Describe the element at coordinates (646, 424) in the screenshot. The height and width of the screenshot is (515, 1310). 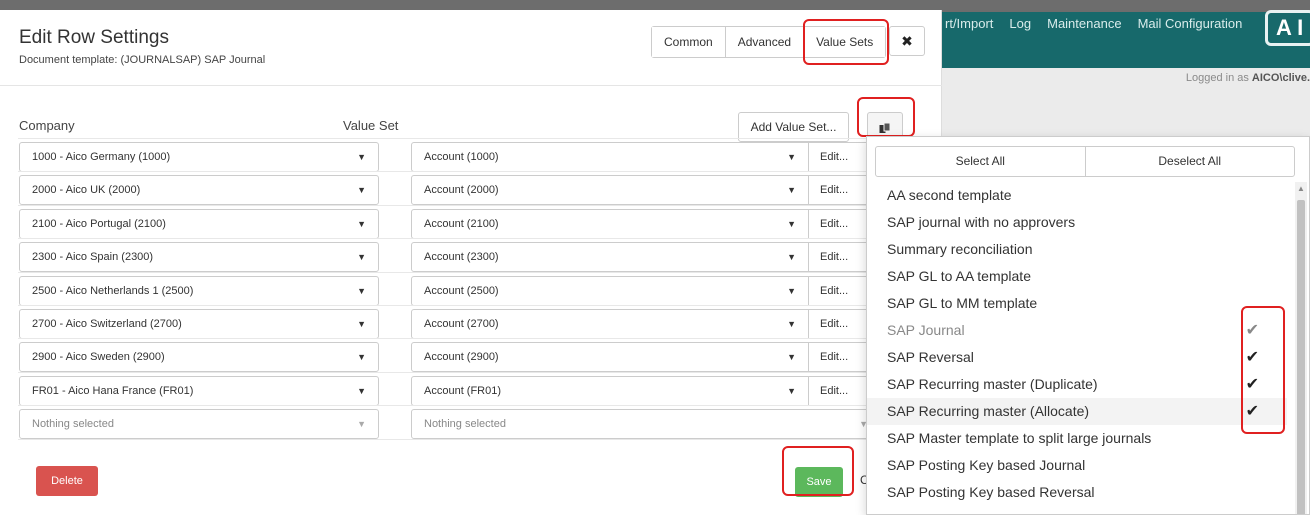
I see `value-set-select: Nothing selected ▼` at that location.